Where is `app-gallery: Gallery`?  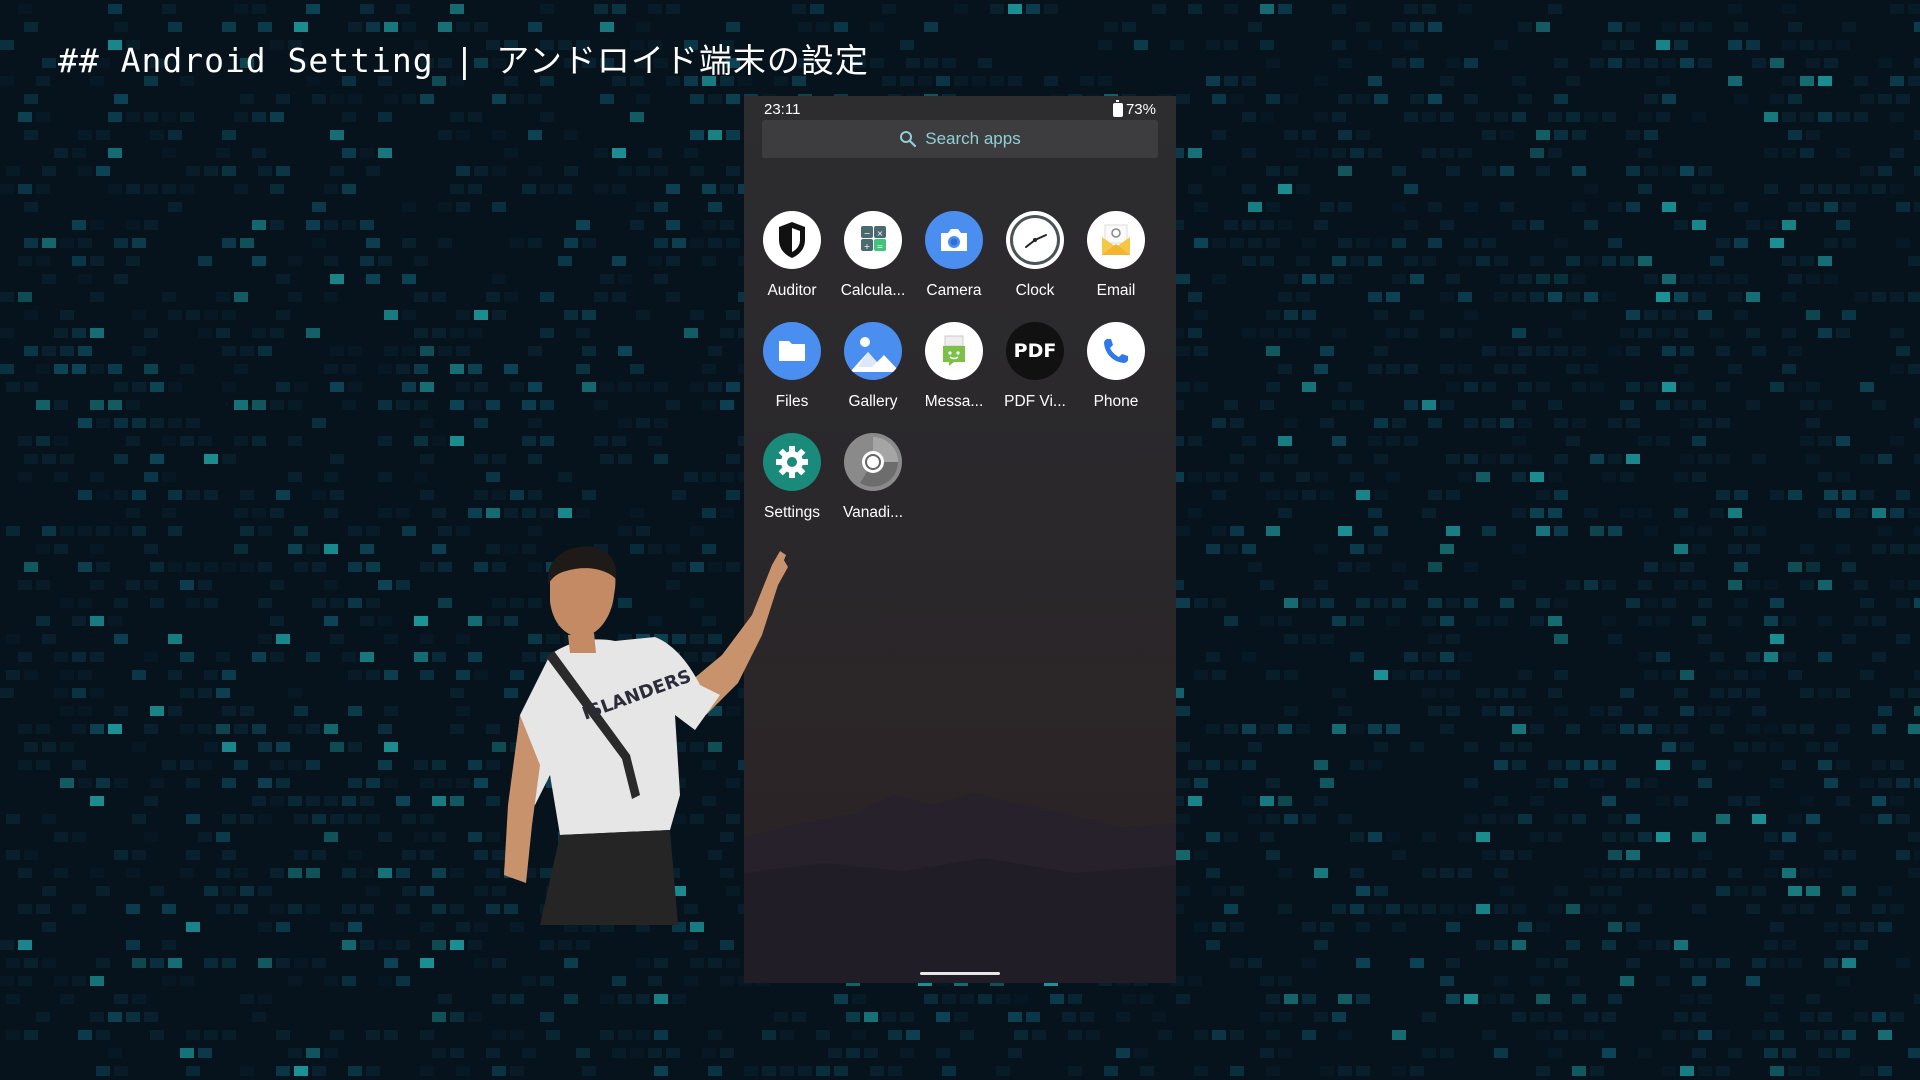
app-gallery: Gallery is located at coordinates (873, 366).